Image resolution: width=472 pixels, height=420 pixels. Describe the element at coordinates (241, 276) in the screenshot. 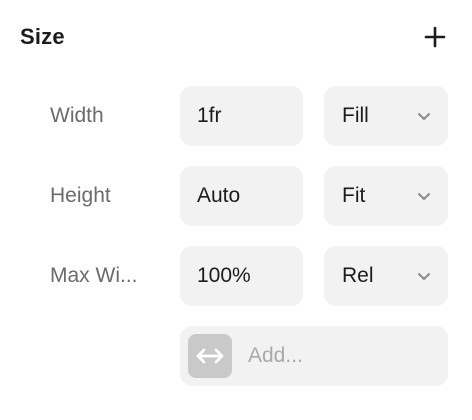

I see `max-width-input: 100%` at that location.